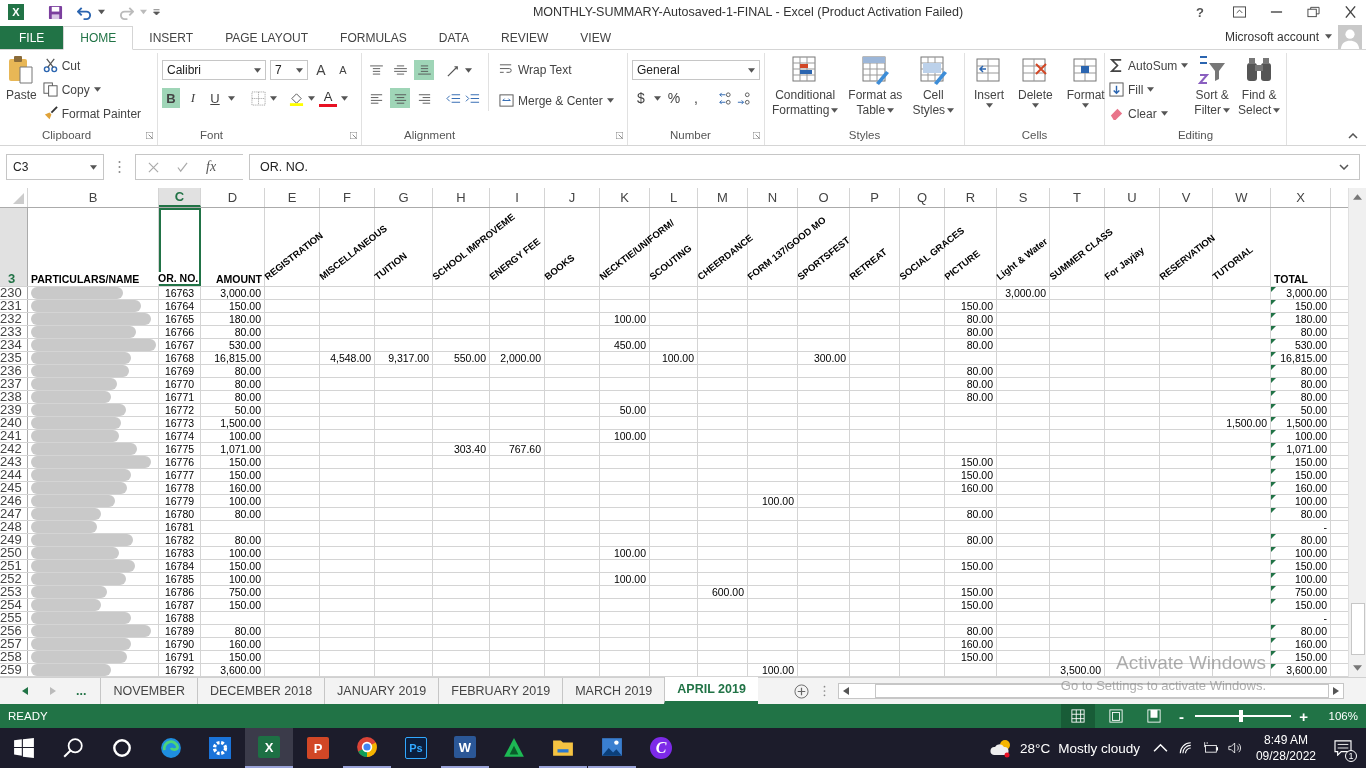 This screenshot has width=1366, height=768. I want to click on taskbar-button: X, so click(269, 748).